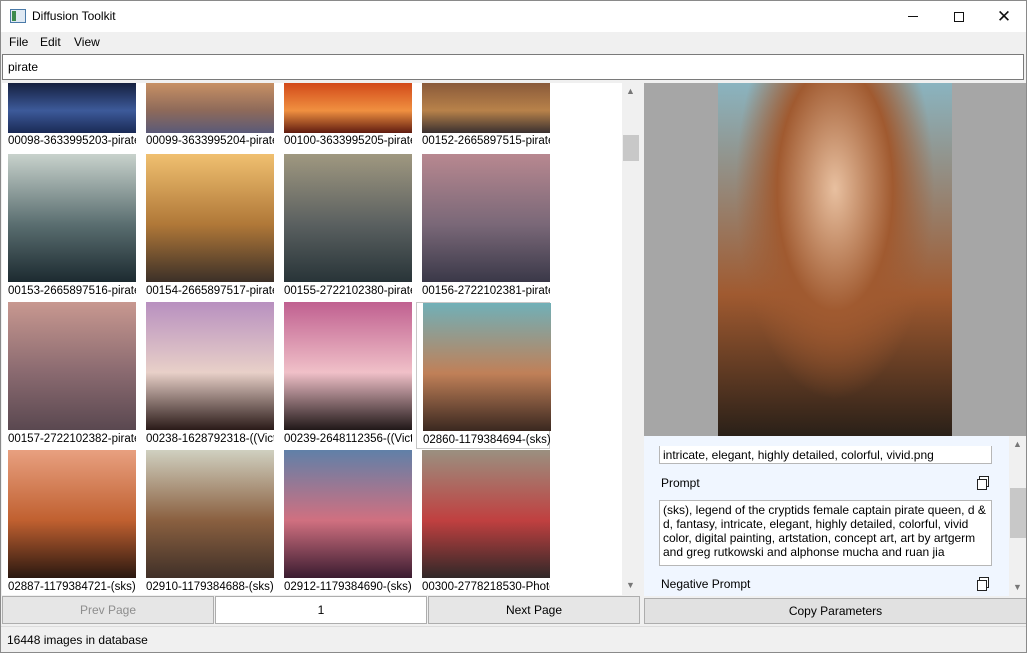 This screenshot has height=653, width=1027. What do you see at coordinates (210, 291) in the screenshot?
I see `thumbnail-caption: 00154-2665897517-pirate` at bounding box center [210, 291].